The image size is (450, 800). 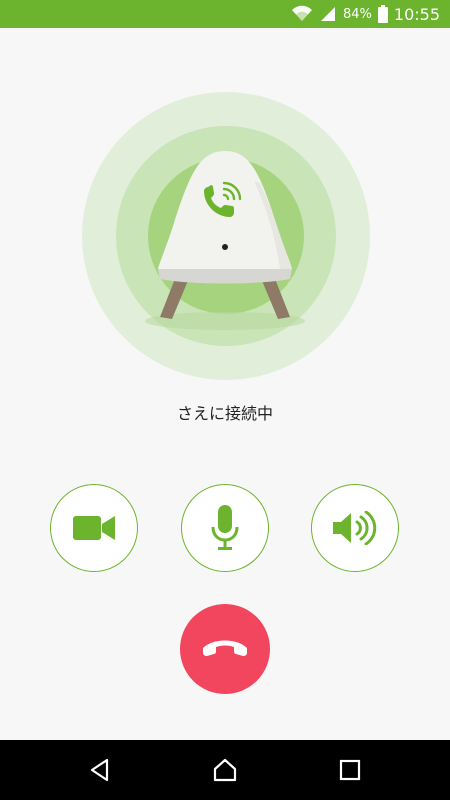 I want to click on call-status-text: さえに接続中, so click(x=224, y=413).